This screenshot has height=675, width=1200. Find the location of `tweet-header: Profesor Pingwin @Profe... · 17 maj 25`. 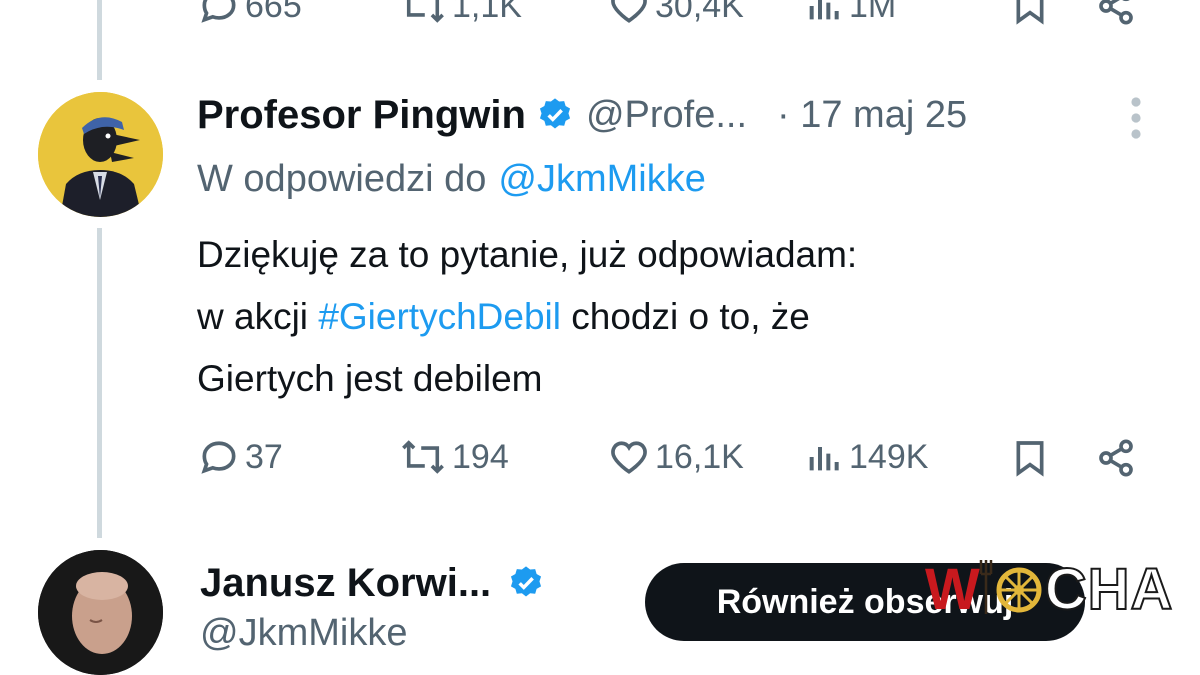

tweet-header: Profesor Pingwin @Profe... · 17 maj 25 is located at coordinates (582, 115).